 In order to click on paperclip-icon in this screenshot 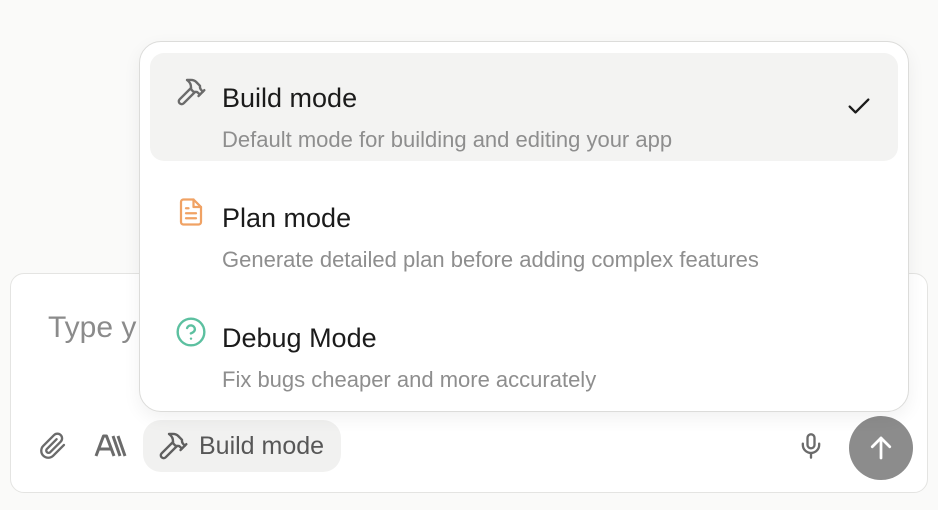, I will do `click(53, 445)`.